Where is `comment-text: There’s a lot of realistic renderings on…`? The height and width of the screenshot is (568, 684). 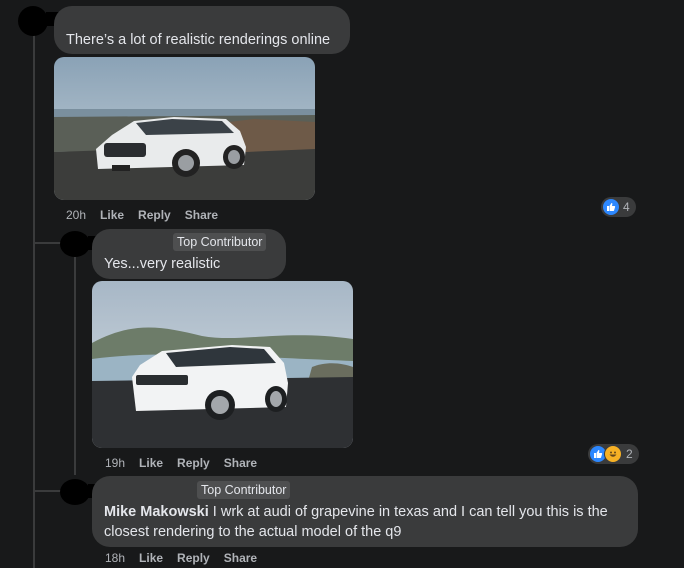
comment-text: There’s a lot of realistic renderings on… is located at coordinates (198, 40).